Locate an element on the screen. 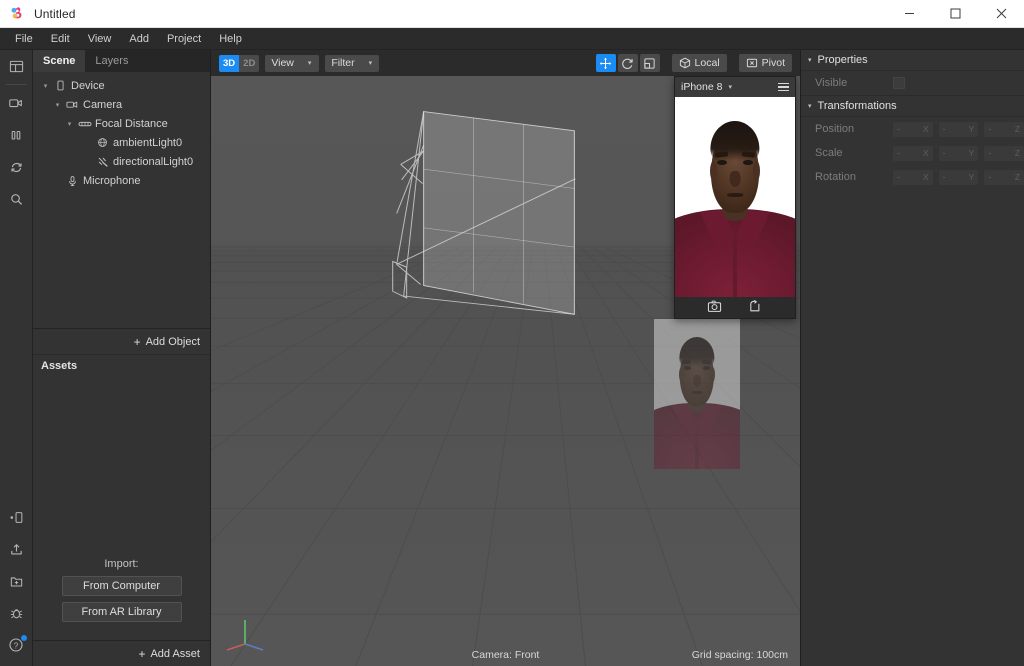  scale-tool-button is located at coordinates (649, 63).